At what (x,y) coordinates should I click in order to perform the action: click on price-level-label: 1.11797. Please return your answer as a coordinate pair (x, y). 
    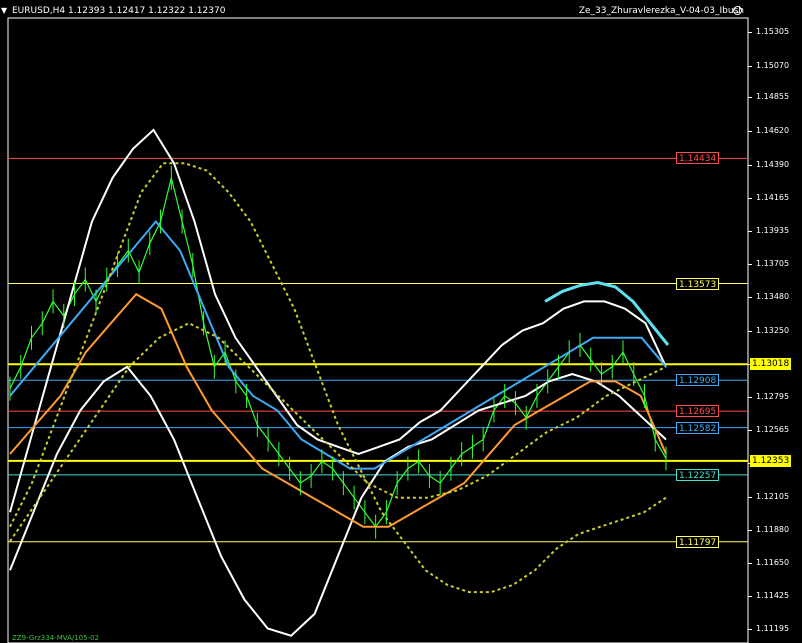
    Looking at the image, I should click on (698, 541).